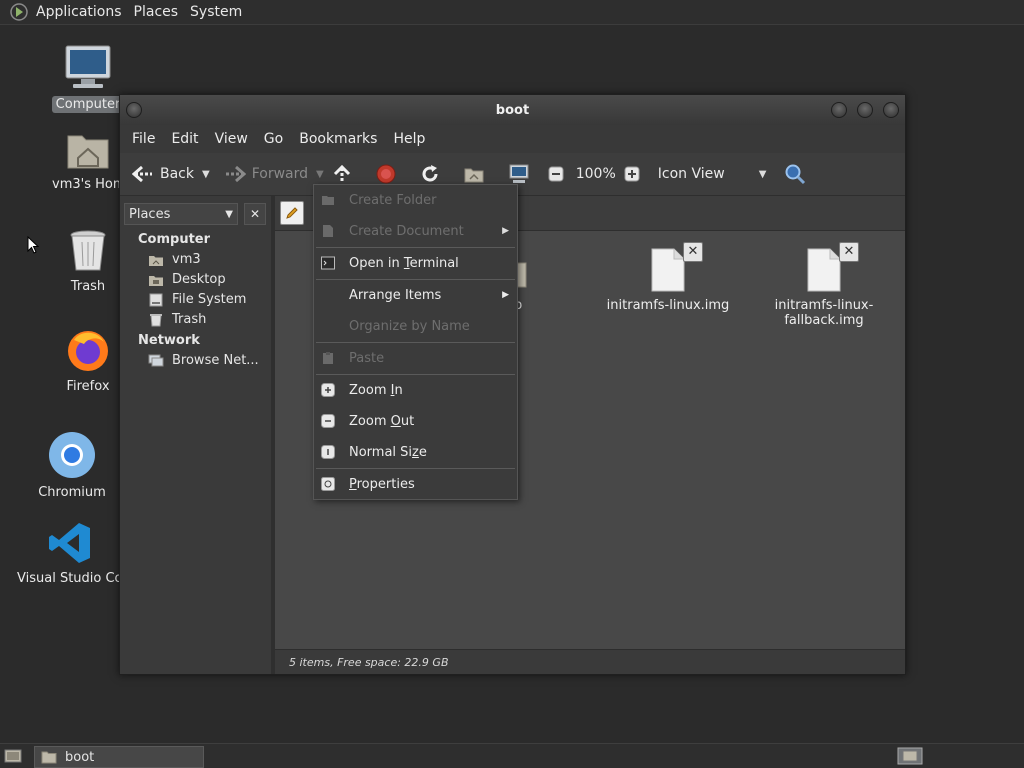 The height and width of the screenshot is (768, 1024). What do you see at coordinates (369, 662) in the screenshot?
I see `status-text: 5 items, Free space: 22.9 GB` at bounding box center [369, 662].